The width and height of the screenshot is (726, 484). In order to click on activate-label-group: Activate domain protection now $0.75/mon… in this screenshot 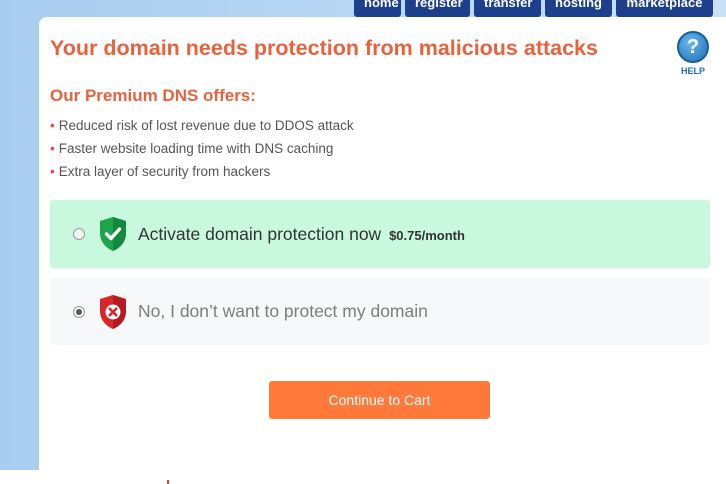, I will do `click(301, 234)`.